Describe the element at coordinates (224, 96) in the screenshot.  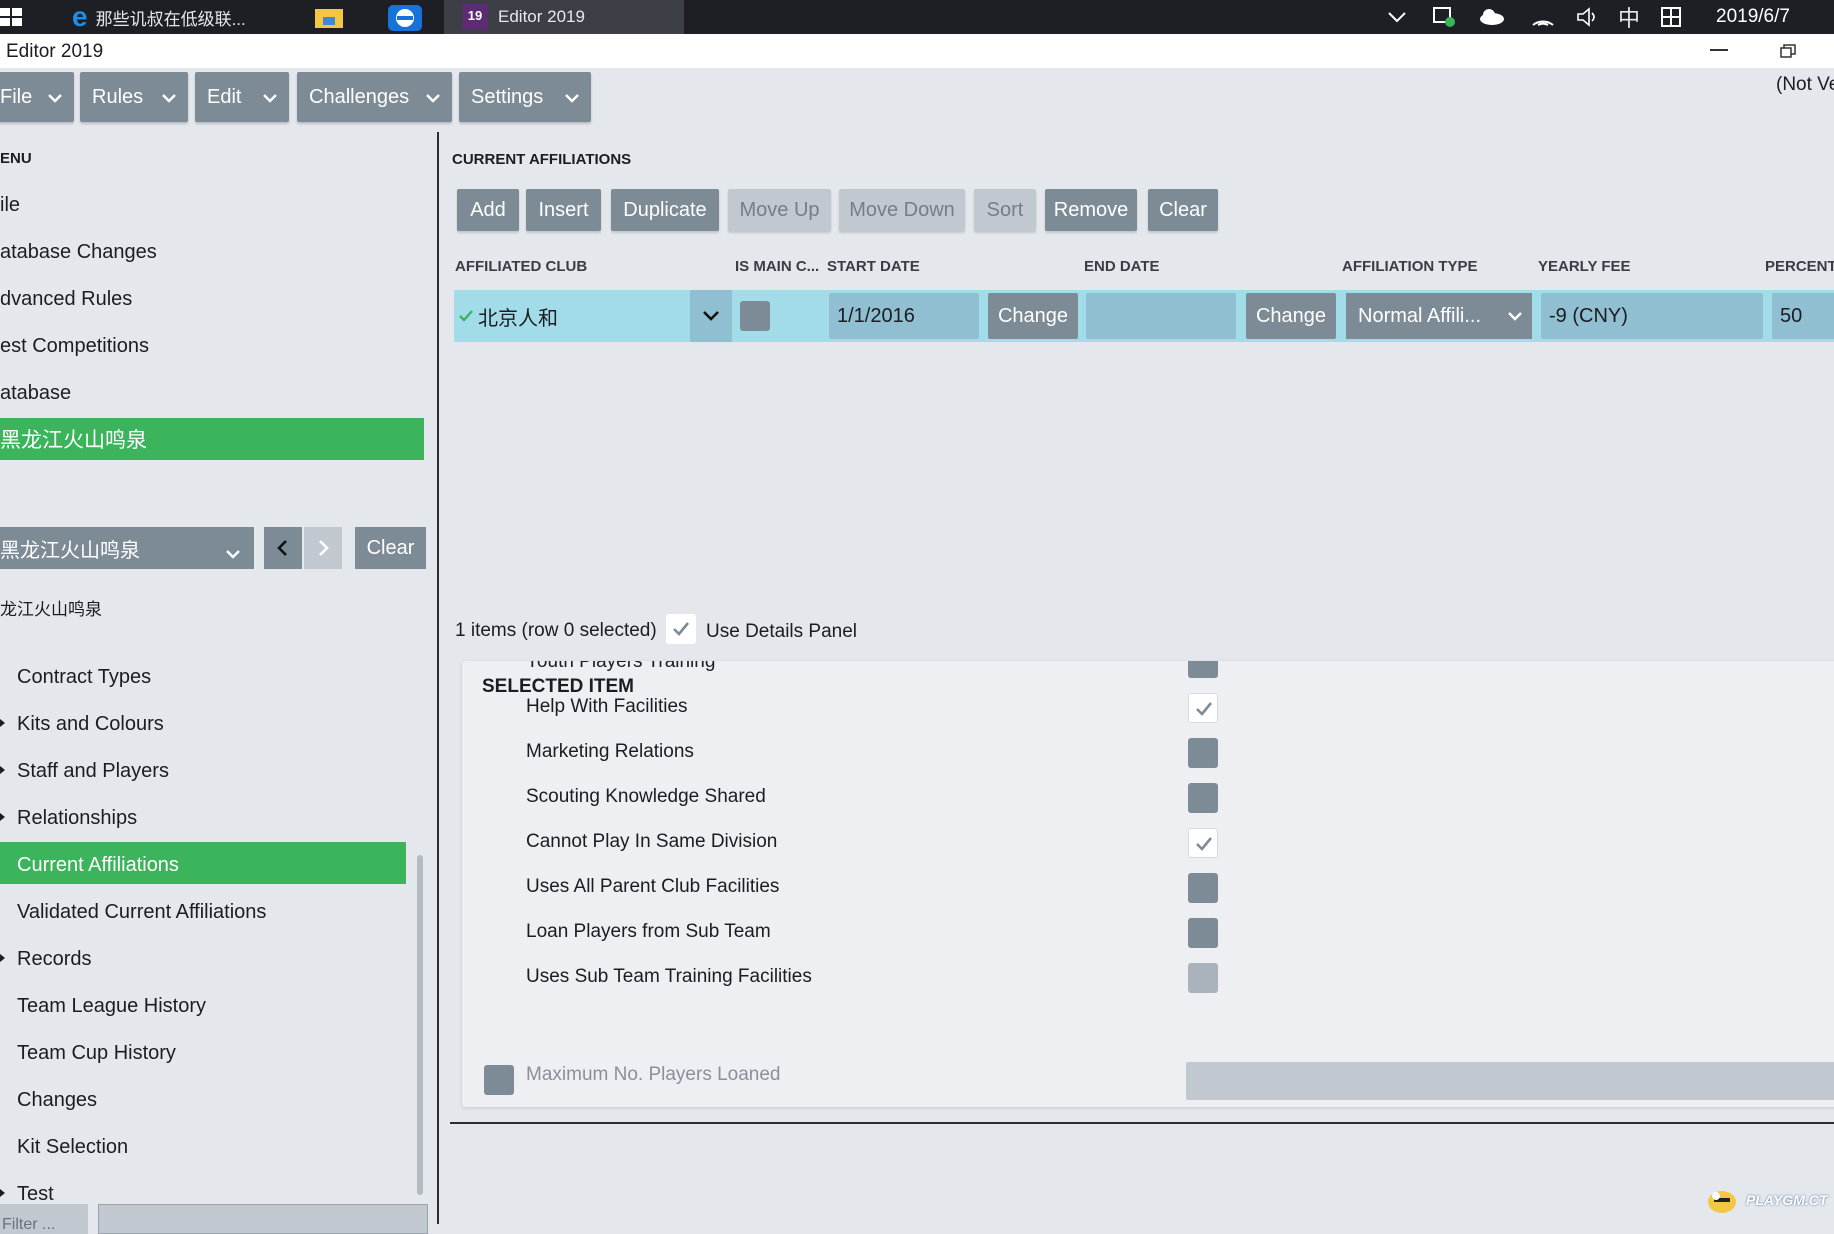
I see `menu-edit-label: Edit` at that location.